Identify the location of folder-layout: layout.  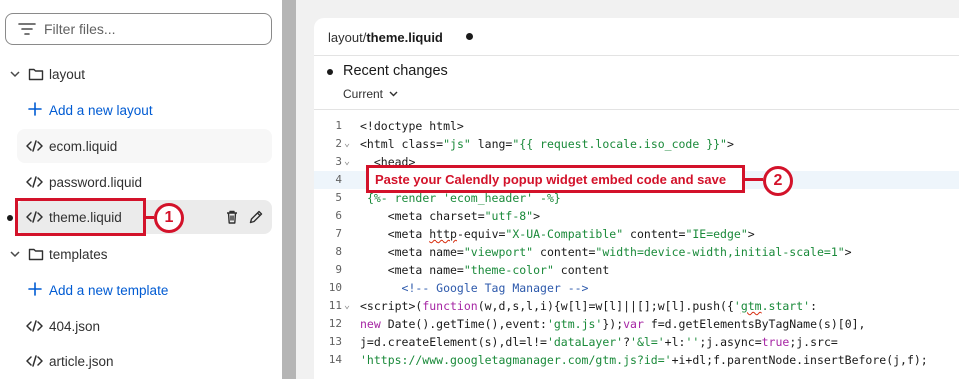
(141, 74).